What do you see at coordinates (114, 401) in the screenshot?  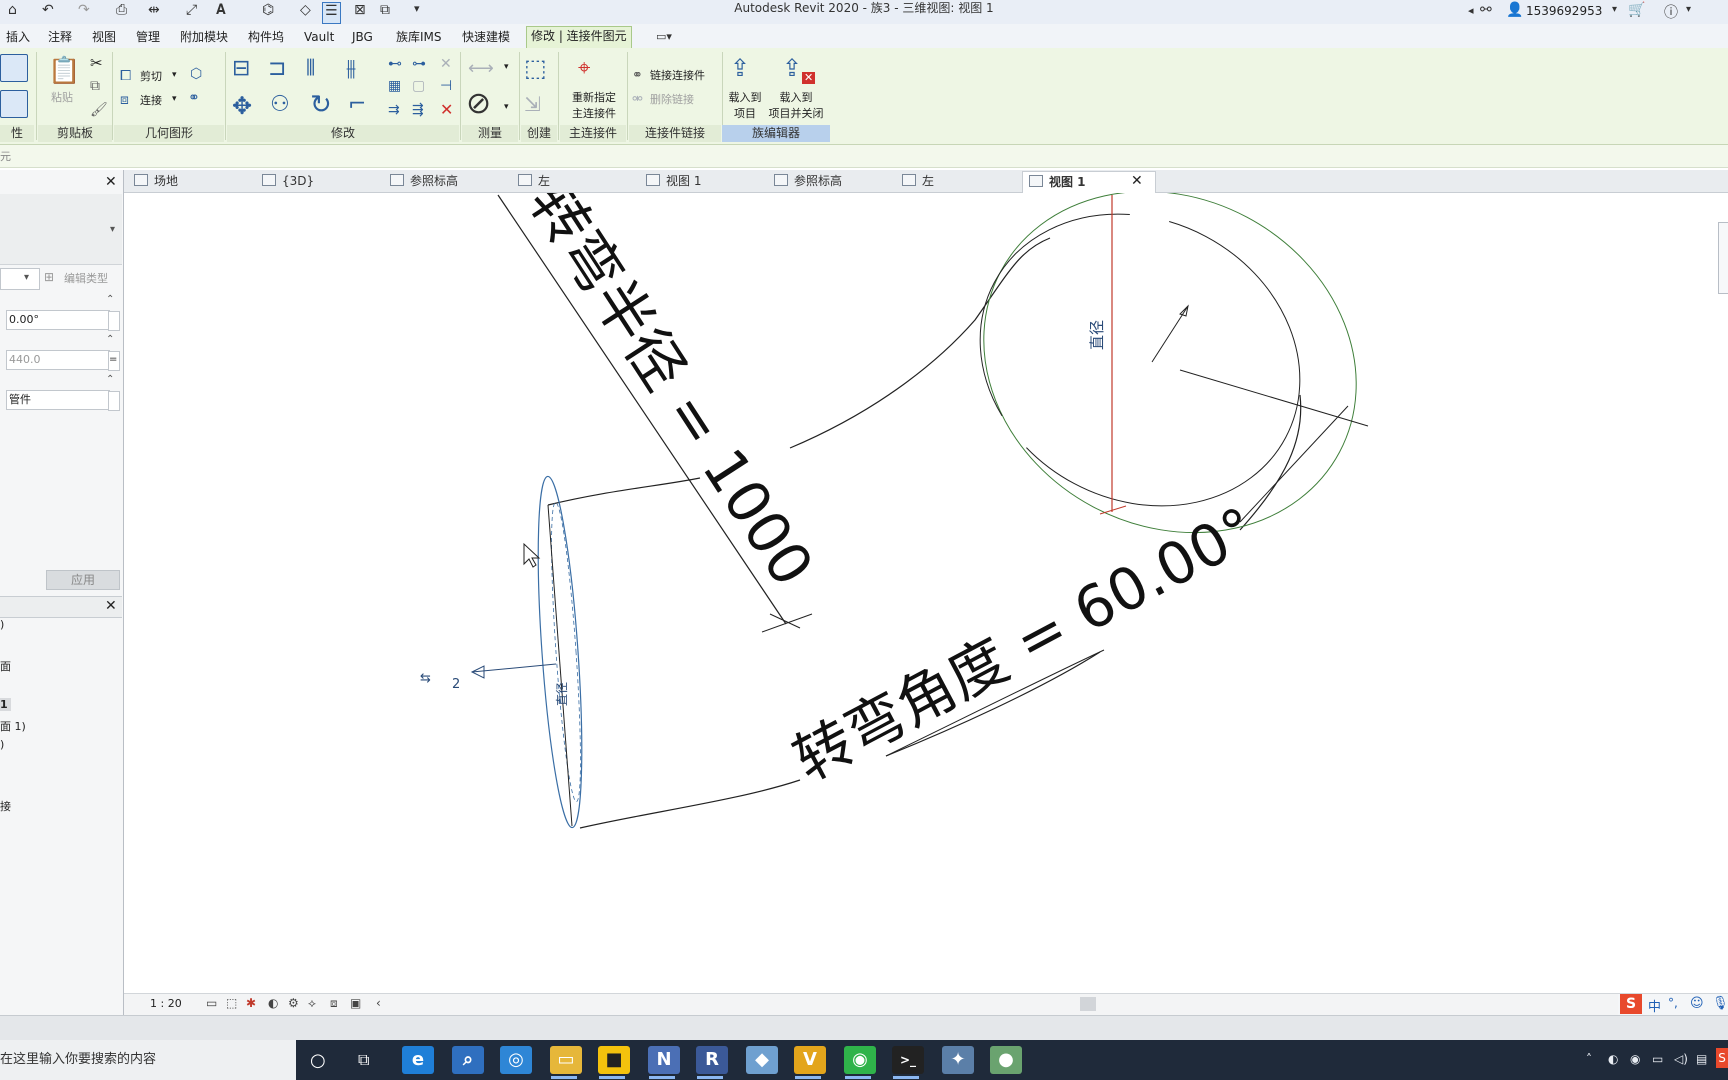 I see `category-param-button` at bounding box center [114, 401].